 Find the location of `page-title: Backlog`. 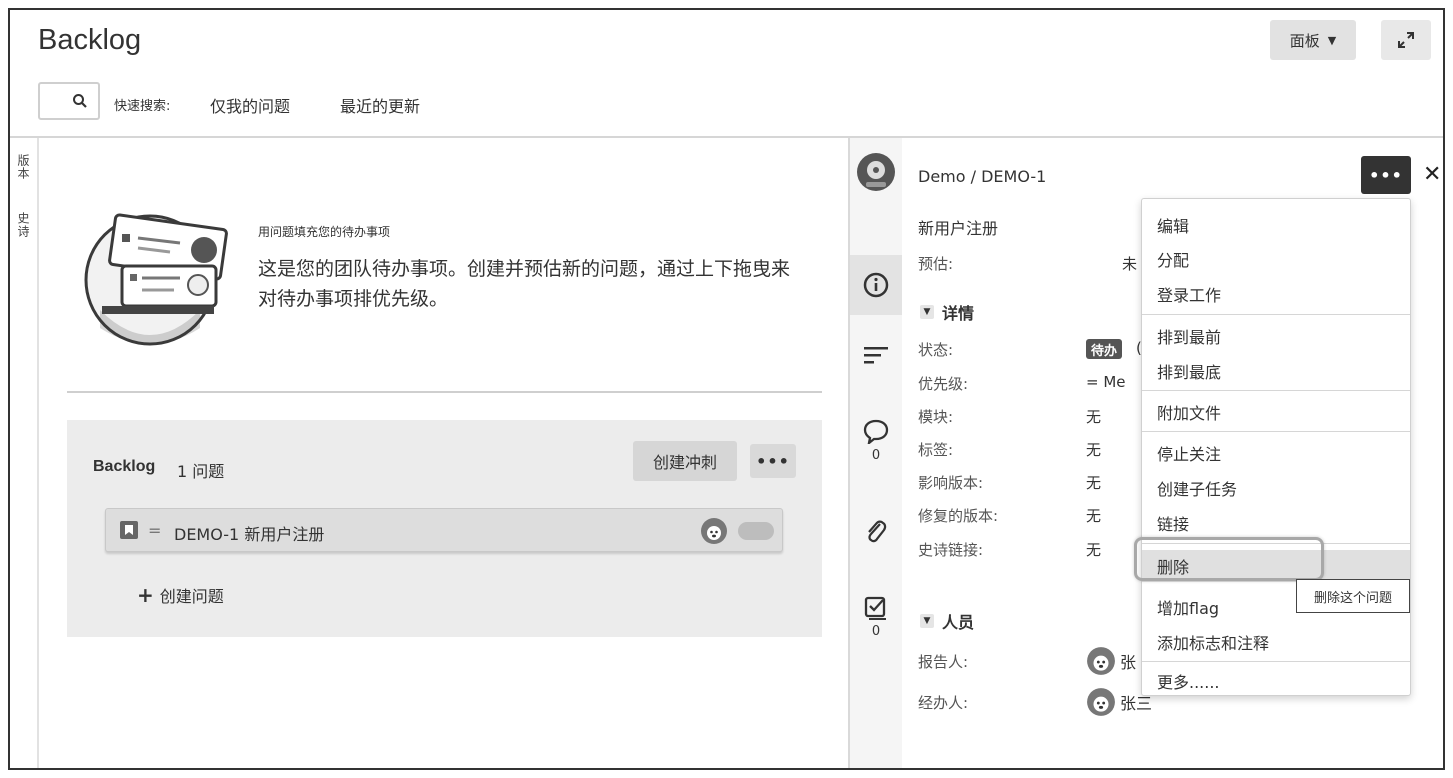

page-title: Backlog is located at coordinates (90, 40).